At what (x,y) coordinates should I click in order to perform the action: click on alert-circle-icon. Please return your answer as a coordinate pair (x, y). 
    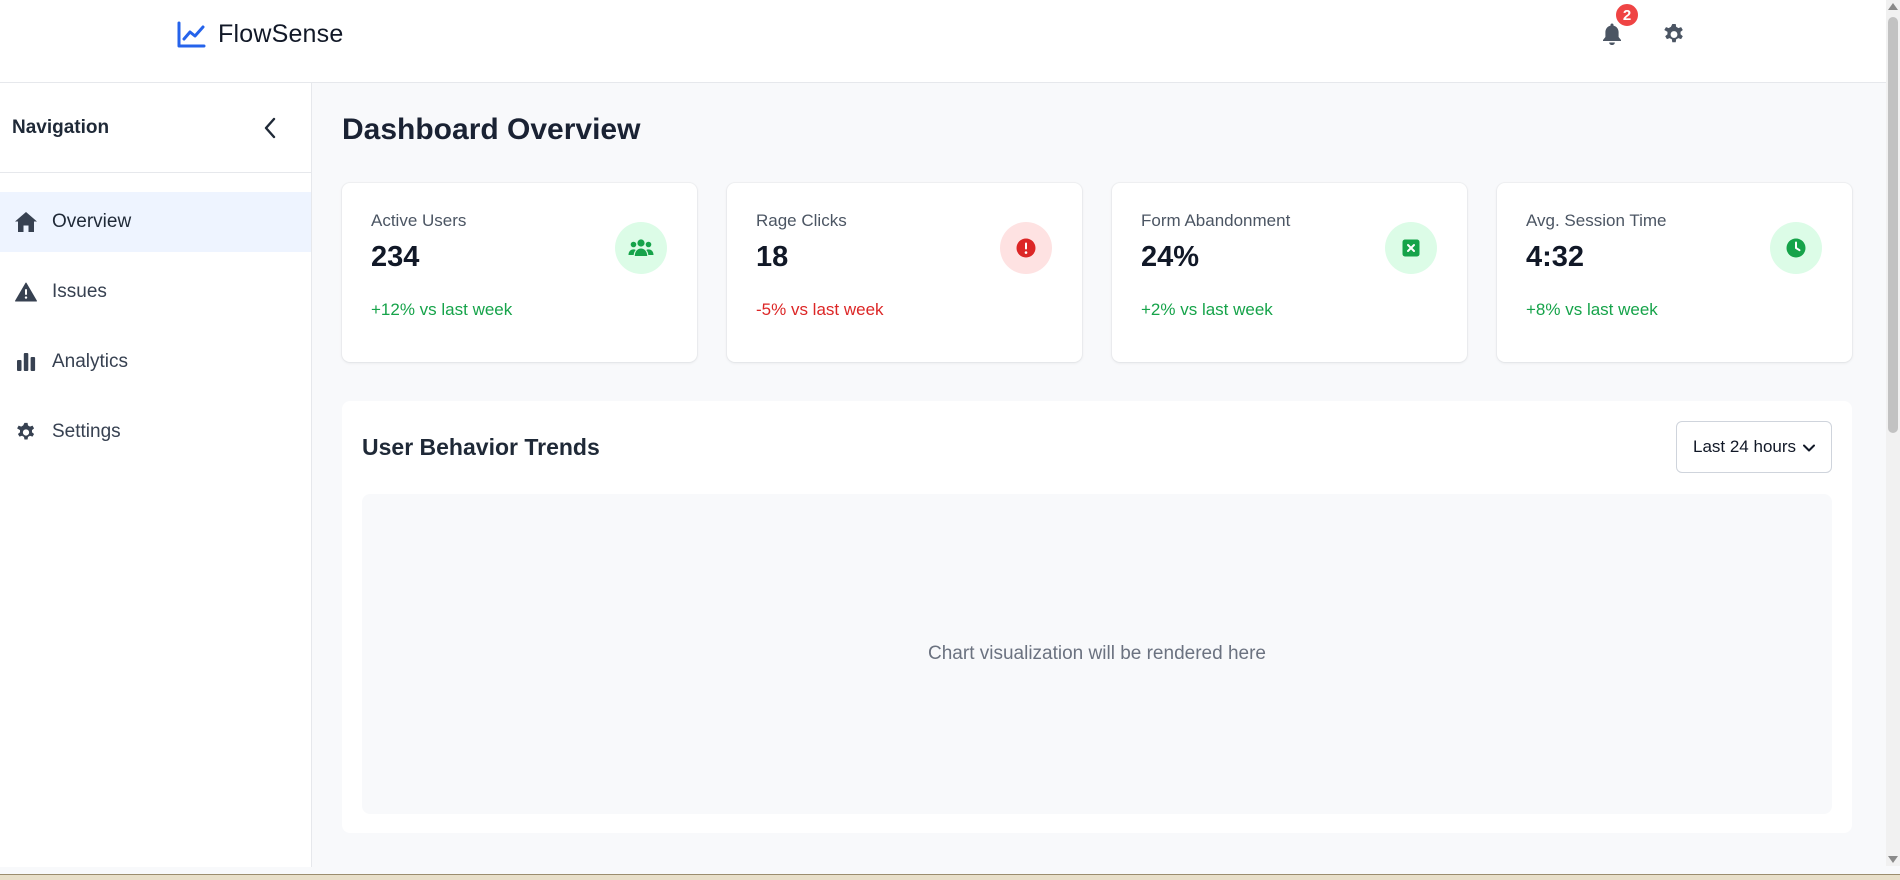
    Looking at the image, I should click on (1026, 248).